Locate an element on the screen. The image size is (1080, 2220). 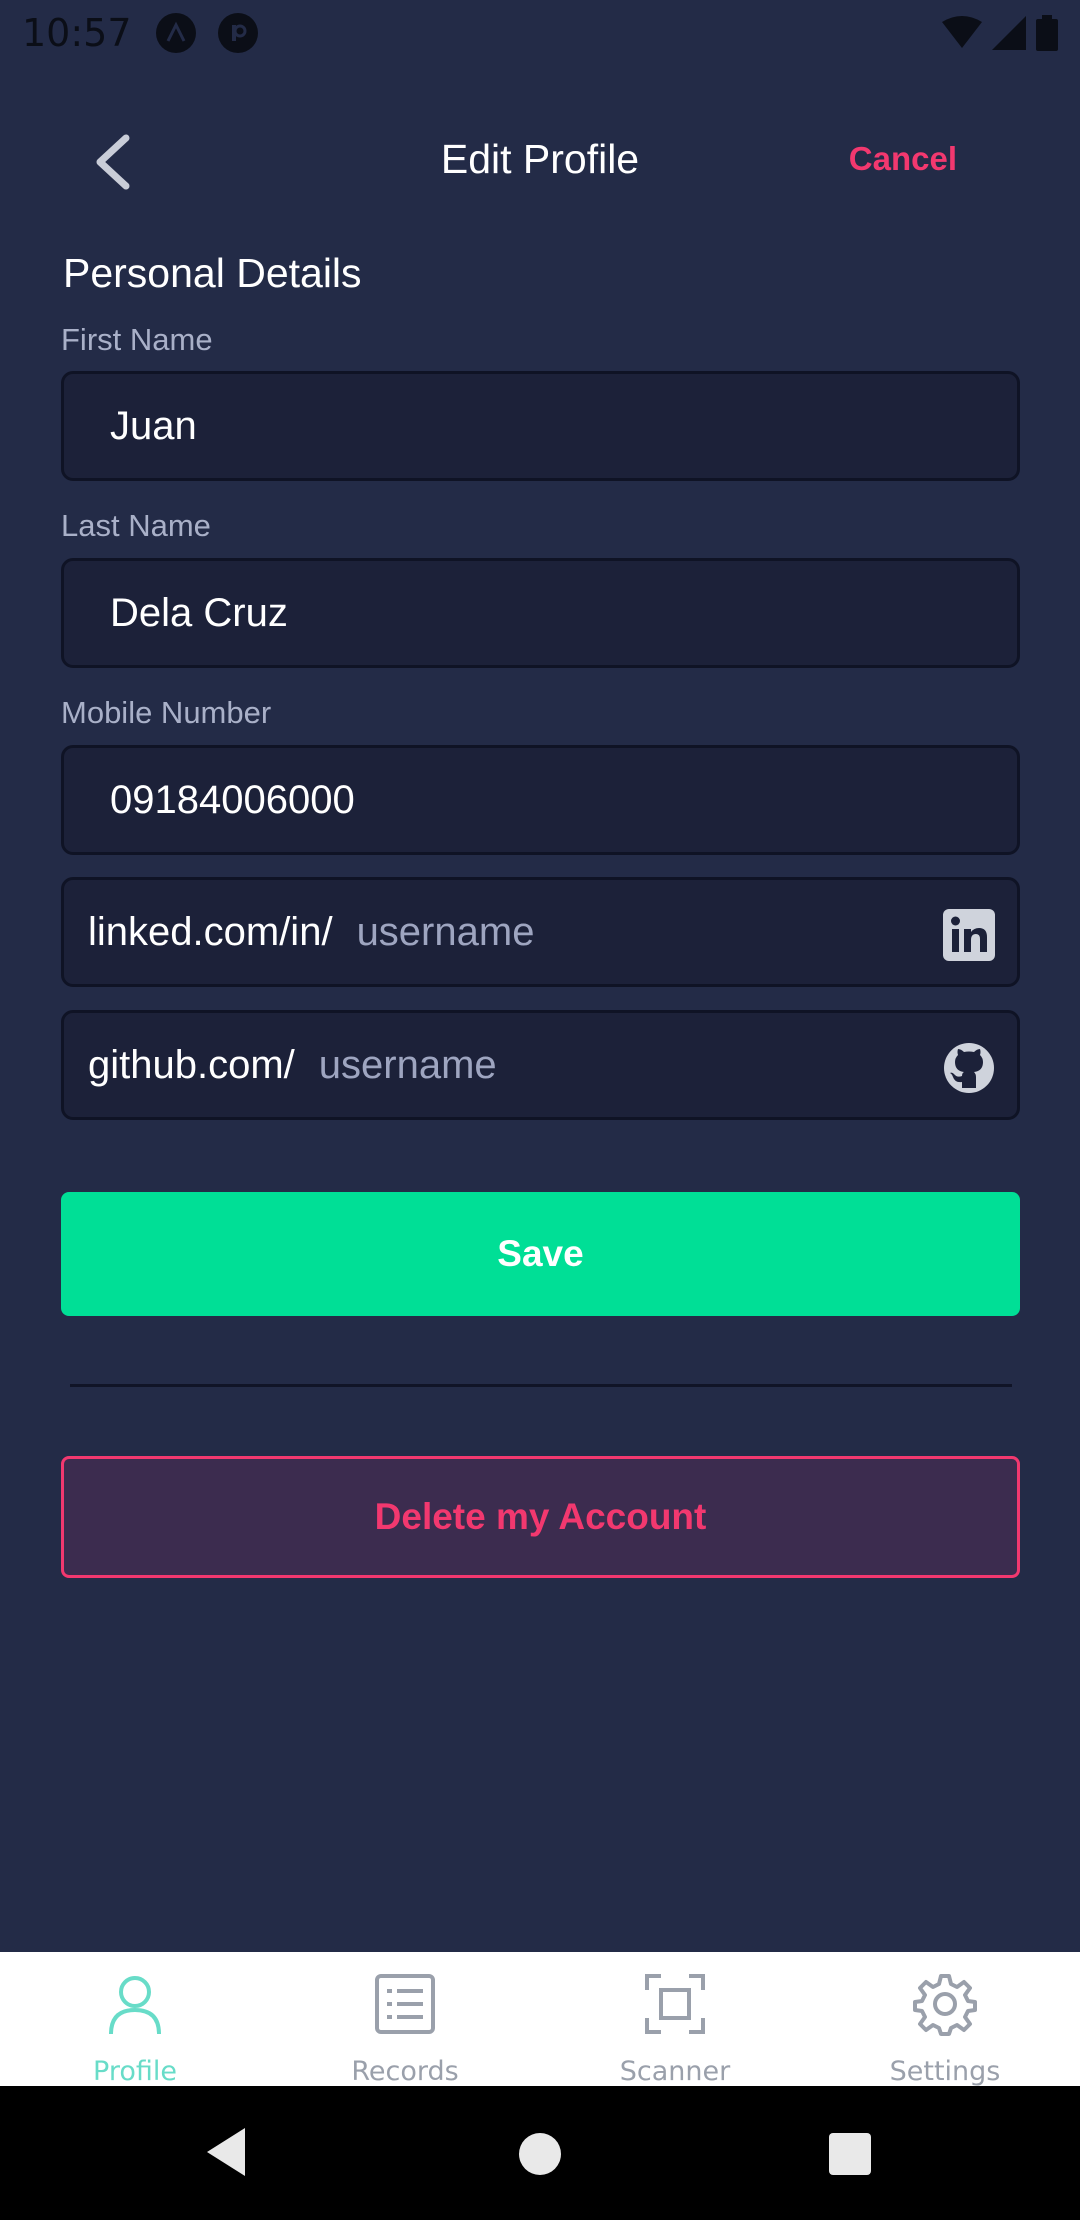
linkedin-prefix: linked.com/in/ is located at coordinates (210, 931).